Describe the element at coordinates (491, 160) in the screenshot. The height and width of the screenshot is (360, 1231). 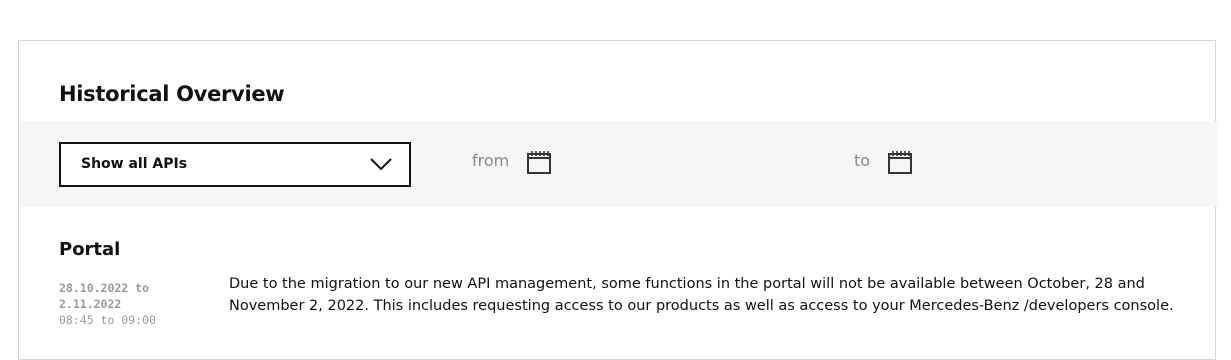
I see `from-label: from` at that location.